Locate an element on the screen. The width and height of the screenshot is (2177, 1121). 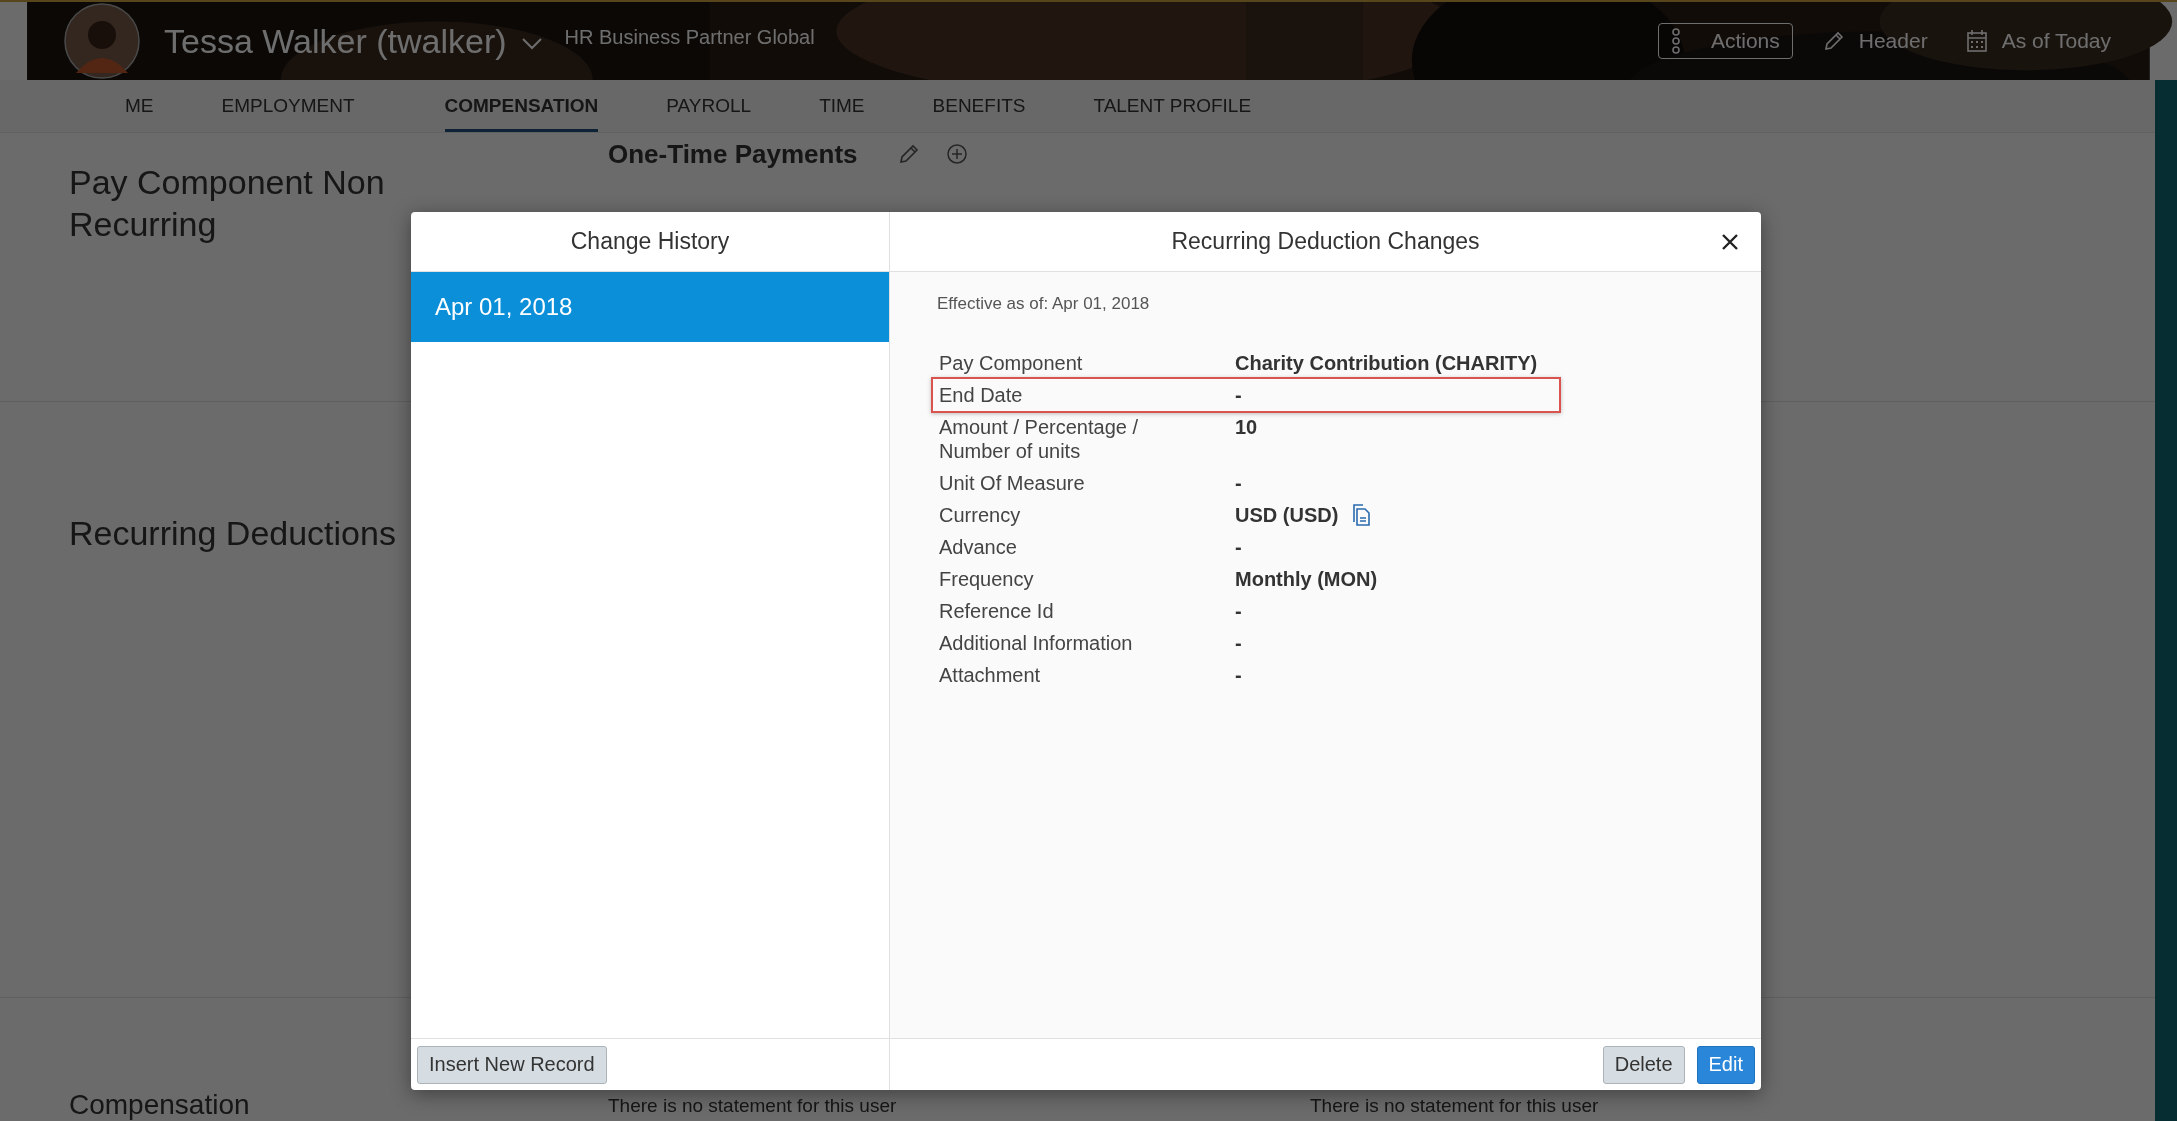
field-label: Currency is located at coordinates (980, 515).